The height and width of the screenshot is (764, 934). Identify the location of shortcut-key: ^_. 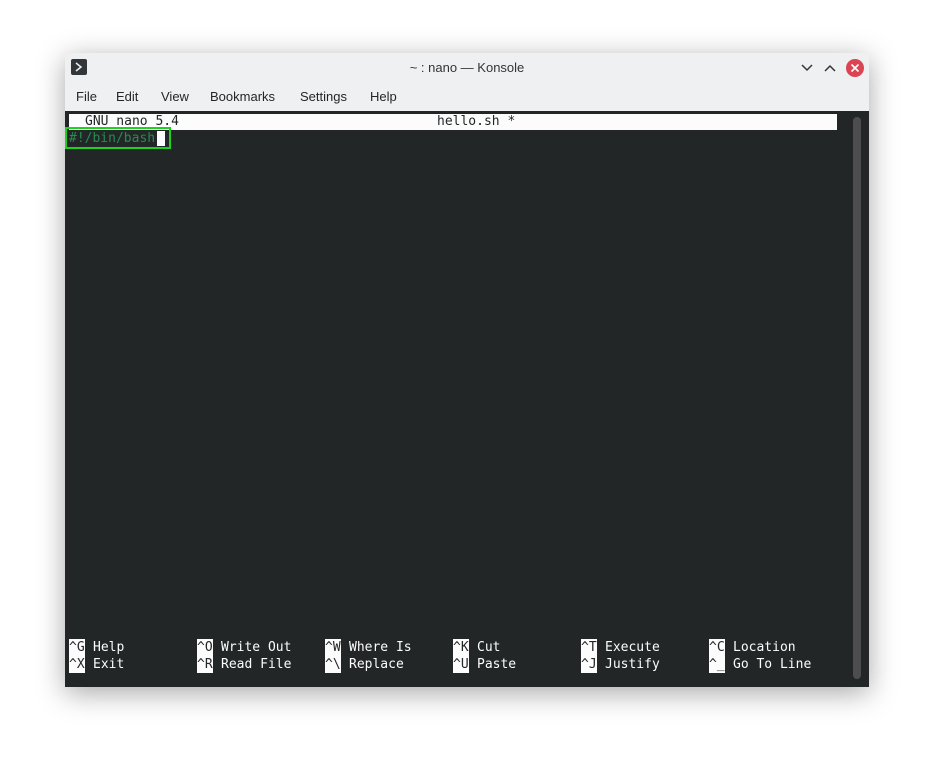
(717, 664).